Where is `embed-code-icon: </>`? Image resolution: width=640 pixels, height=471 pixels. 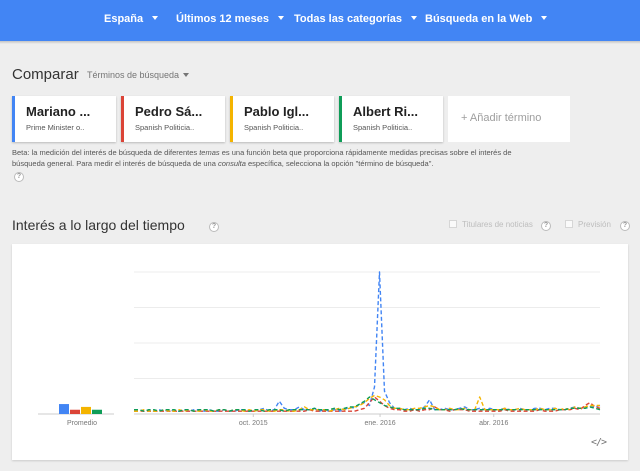 embed-code-icon: </> is located at coordinates (599, 442).